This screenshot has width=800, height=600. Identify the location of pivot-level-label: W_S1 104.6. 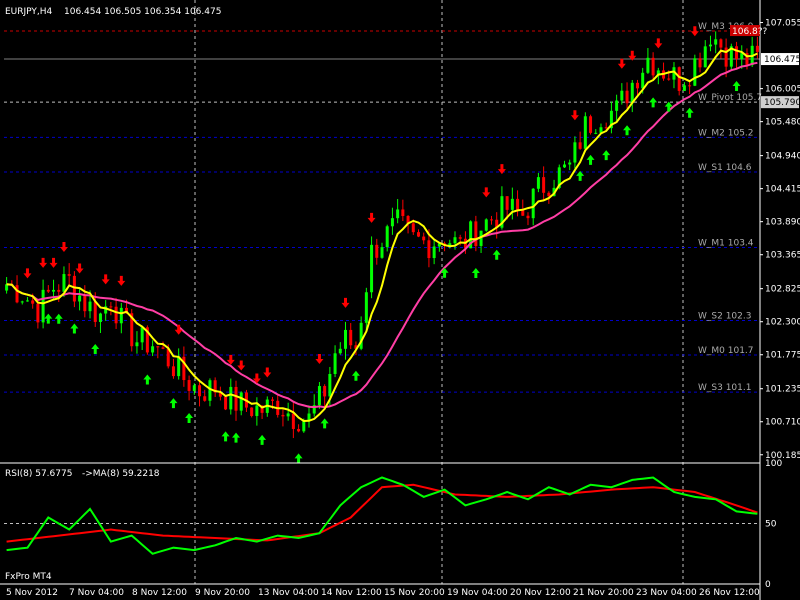
(725, 168).